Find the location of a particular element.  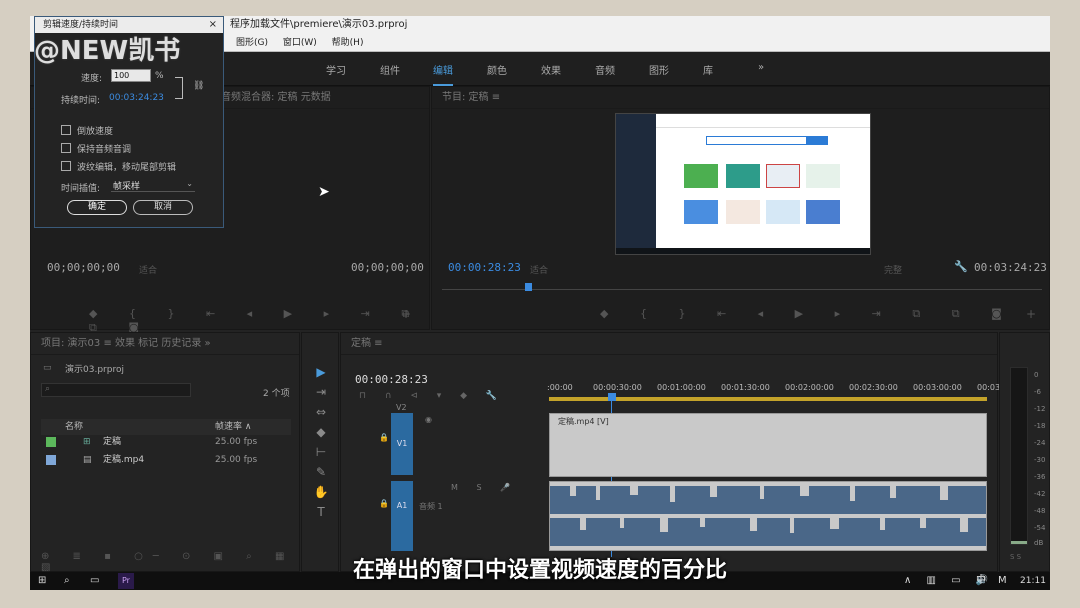

tab-effects: 效果 is located at coordinates (551, 69).